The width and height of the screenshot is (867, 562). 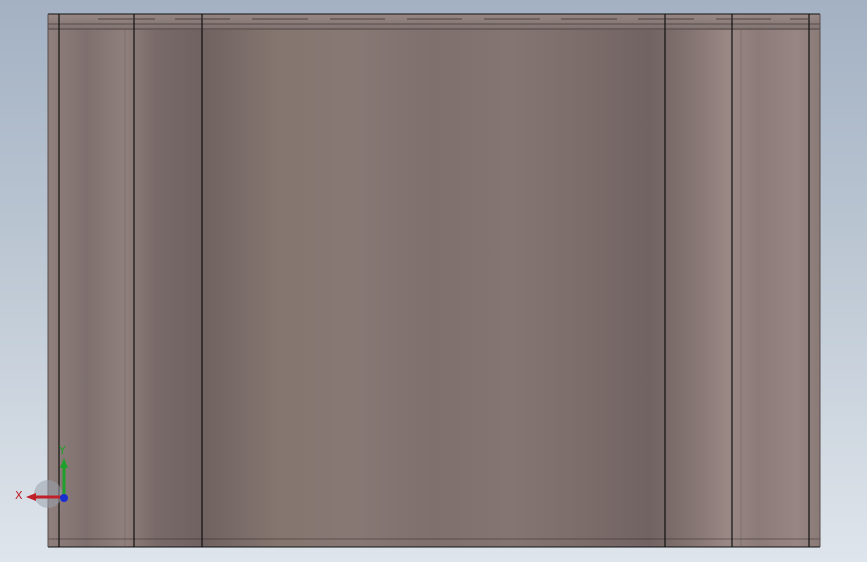 I want to click on triad-sphere, so click(x=48, y=494).